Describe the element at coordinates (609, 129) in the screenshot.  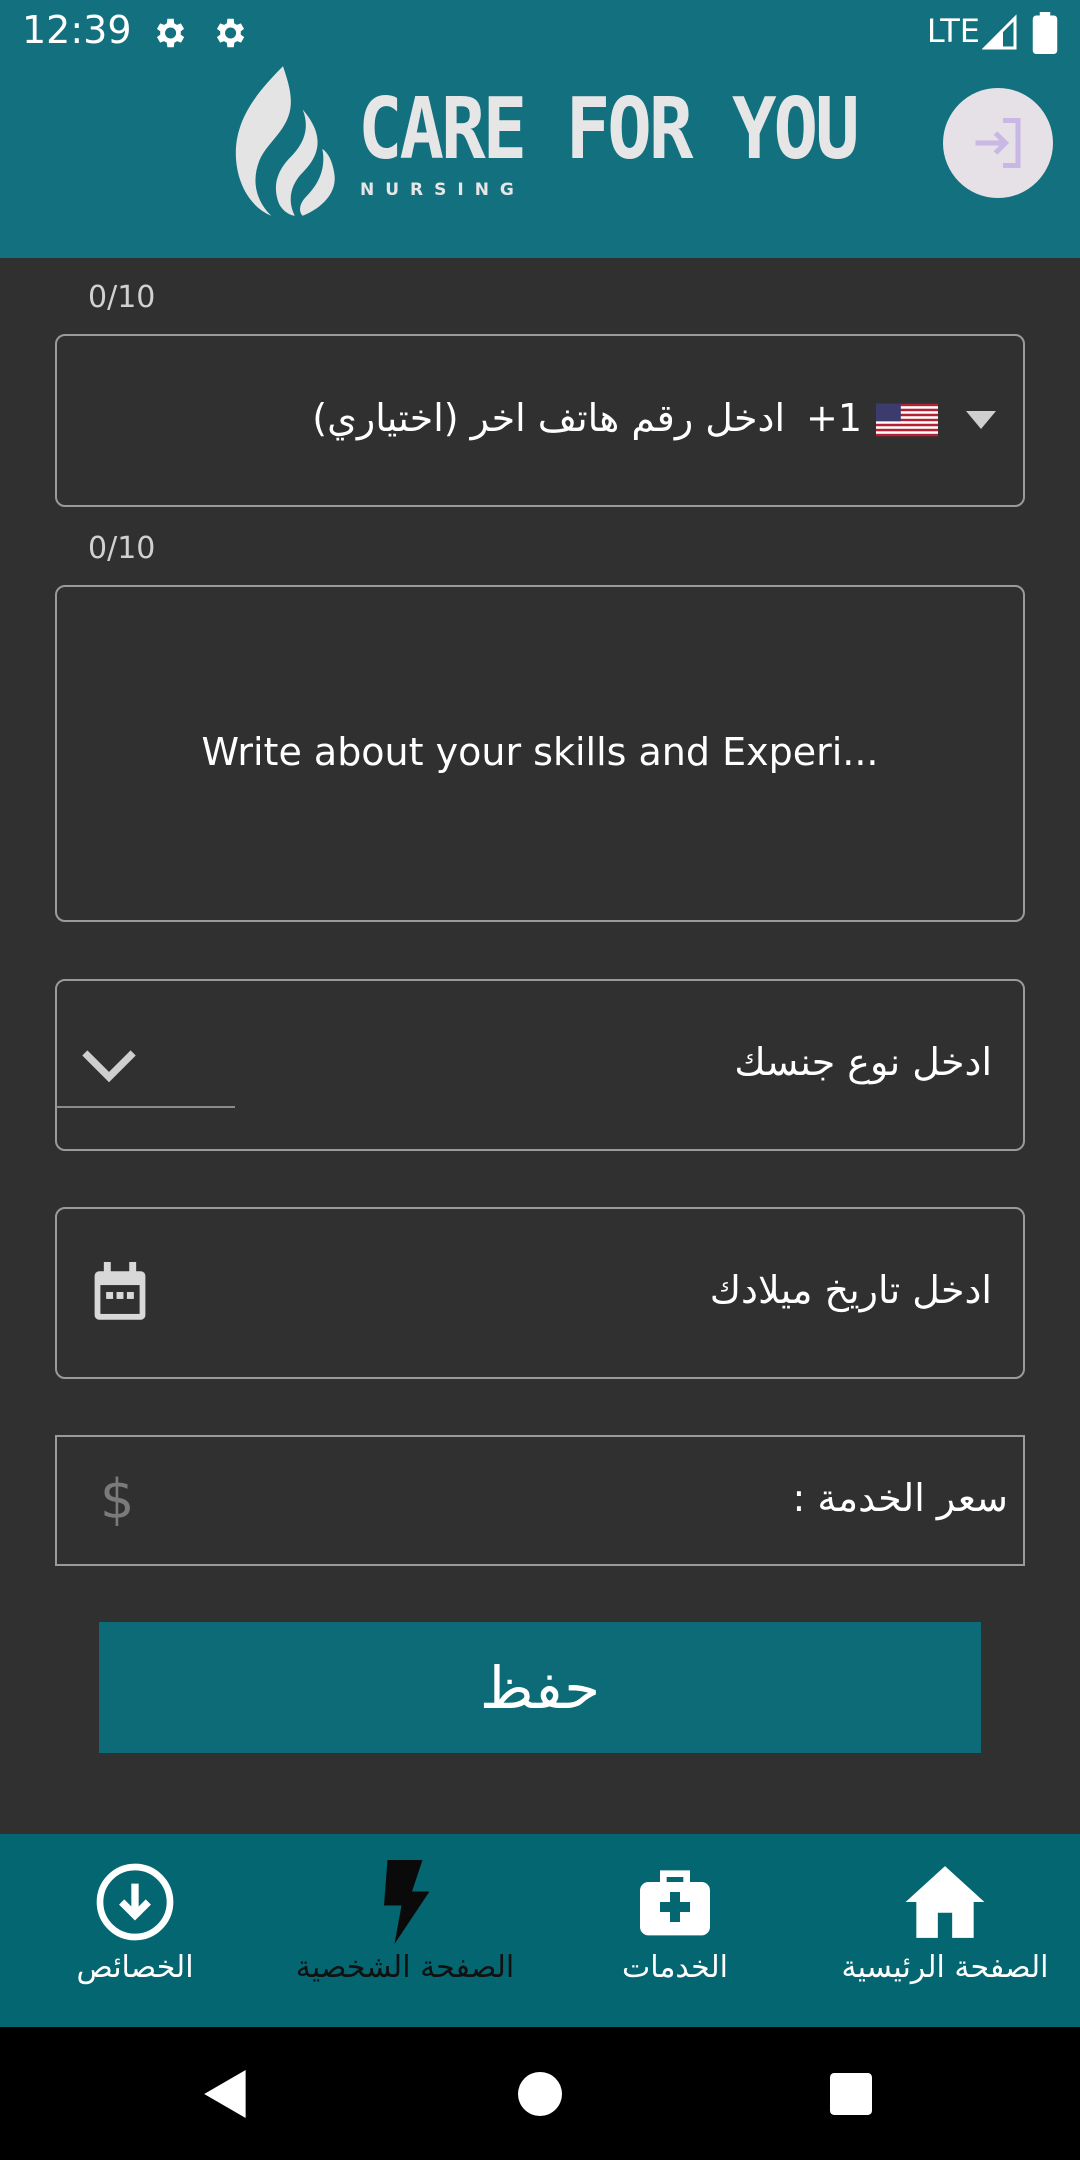
I see `logo-title: CARE FOR YOU` at that location.